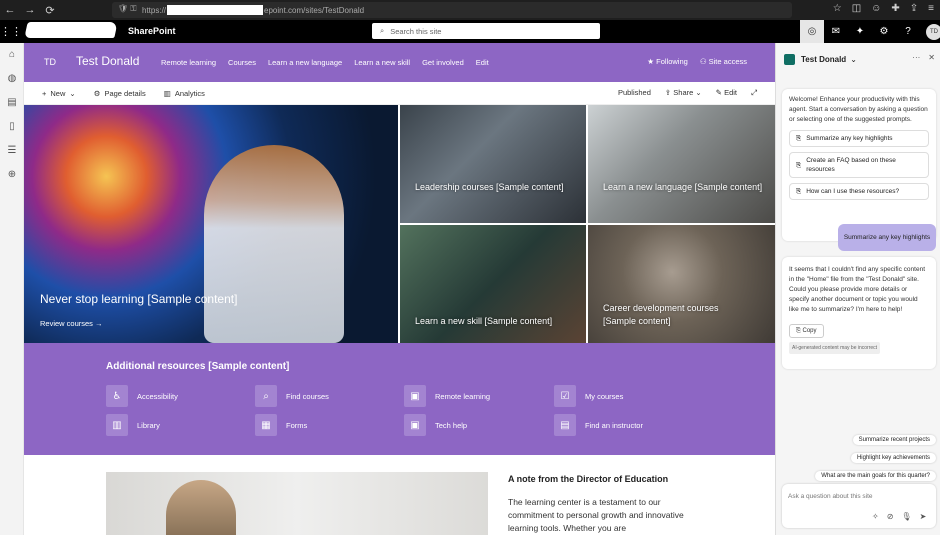  I want to click on megaphone-icon: ✉, so click(836, 31).